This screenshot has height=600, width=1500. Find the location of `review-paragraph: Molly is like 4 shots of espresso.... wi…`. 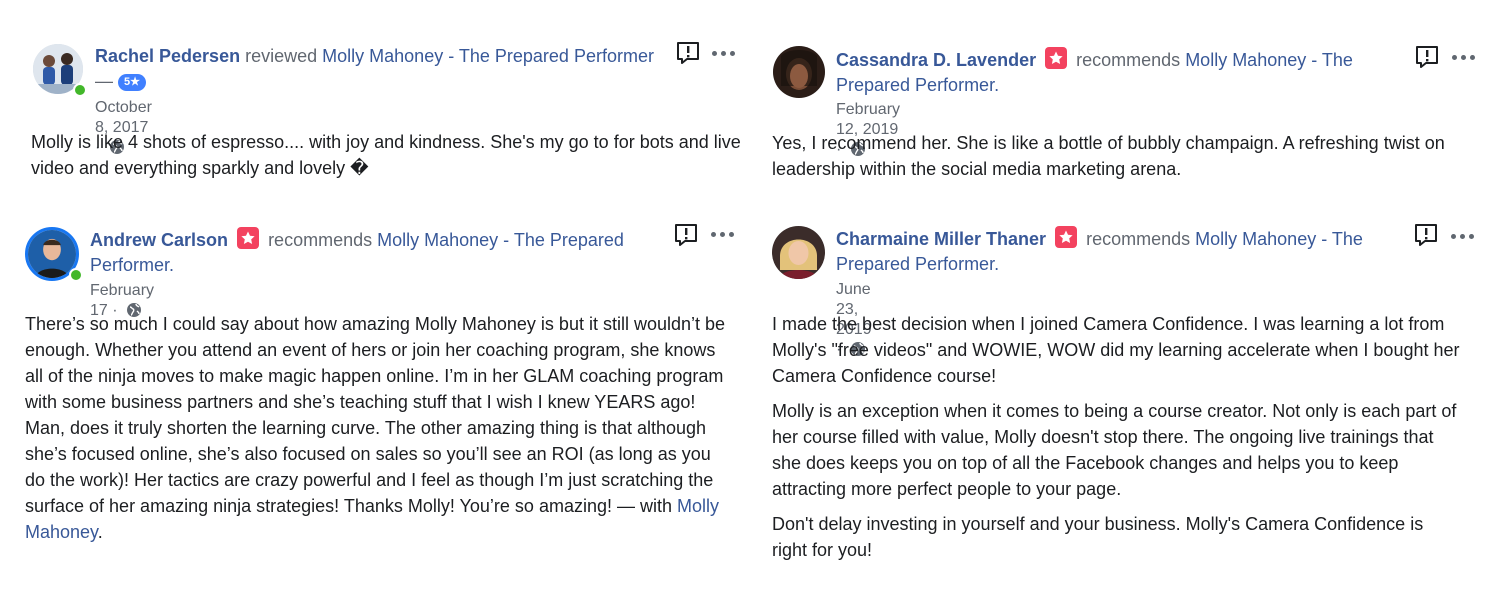

review-paragraph: Molly is like 4 shots of espresso.... wi… is located at coordinates (386, 155).